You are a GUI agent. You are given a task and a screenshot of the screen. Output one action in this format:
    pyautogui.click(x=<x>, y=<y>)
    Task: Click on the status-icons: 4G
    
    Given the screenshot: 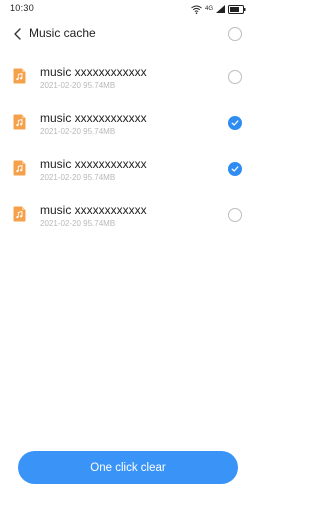 What is the action you would take?
    pyautogui.click(x=218, y=9)
    